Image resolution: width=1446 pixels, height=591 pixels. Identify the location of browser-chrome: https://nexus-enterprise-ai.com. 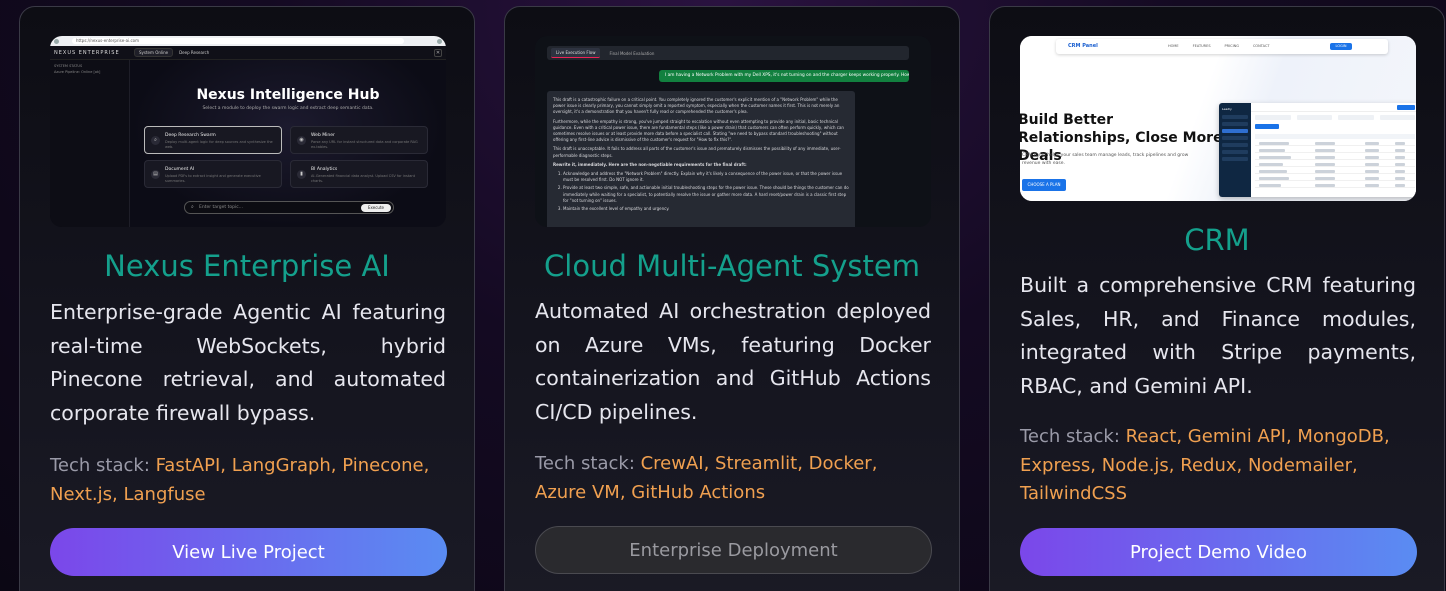
(248, 41).